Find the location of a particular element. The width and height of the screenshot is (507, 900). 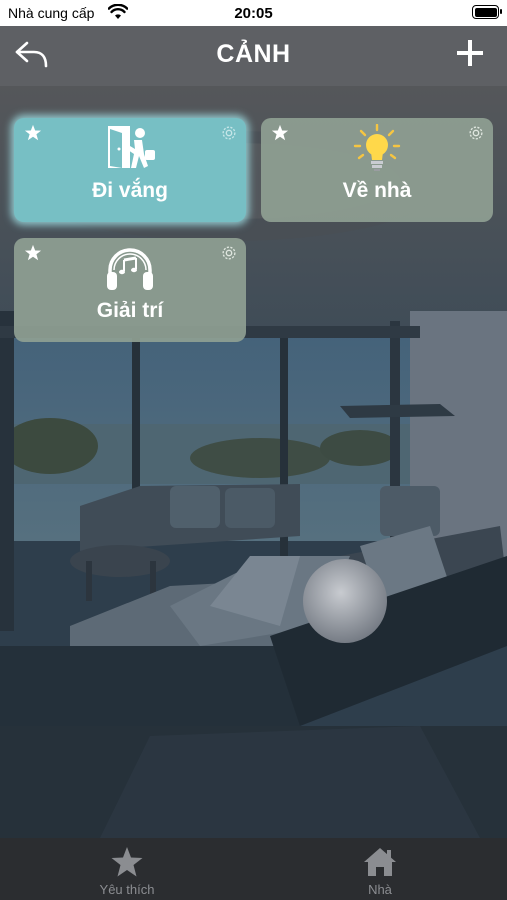

leave-home-icon is located at coordinates (131, 147).